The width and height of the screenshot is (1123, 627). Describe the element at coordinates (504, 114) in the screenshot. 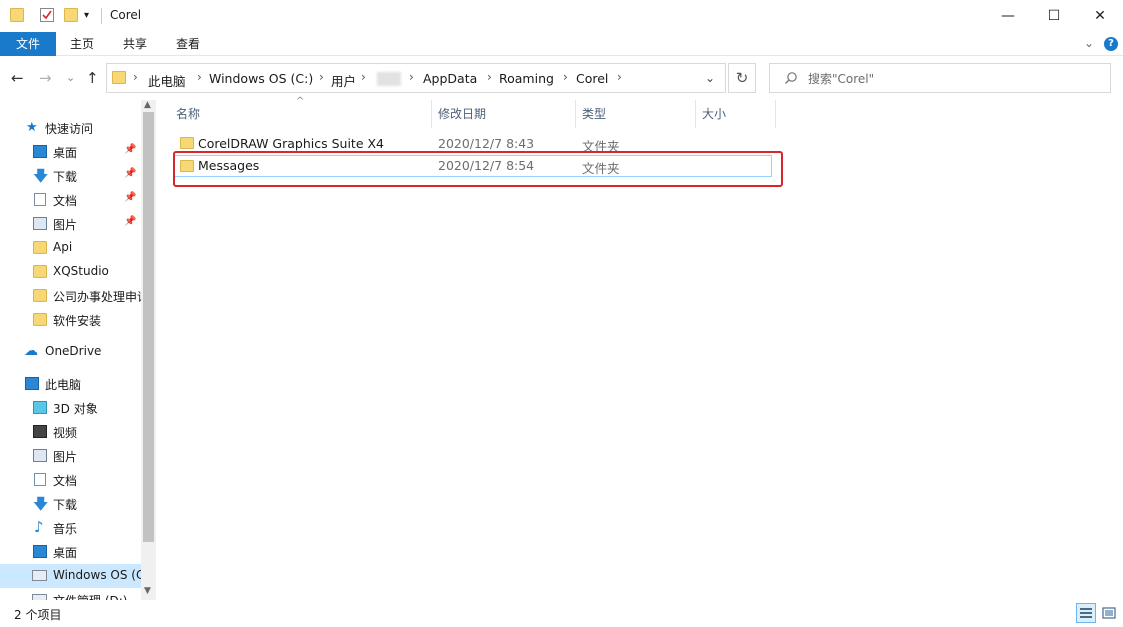

I see `column-header-modified: 修改日期` at that location.